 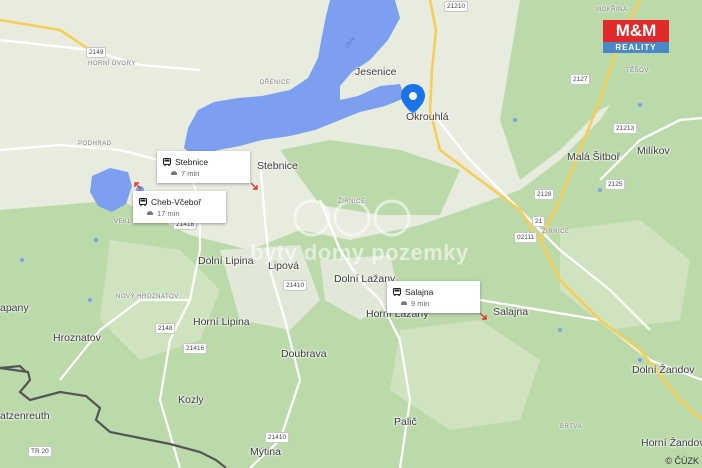 What do you see at coordinates (405, 422) in the screenshot?
I see `town-label: Palič` at bounding box center [405, 422].